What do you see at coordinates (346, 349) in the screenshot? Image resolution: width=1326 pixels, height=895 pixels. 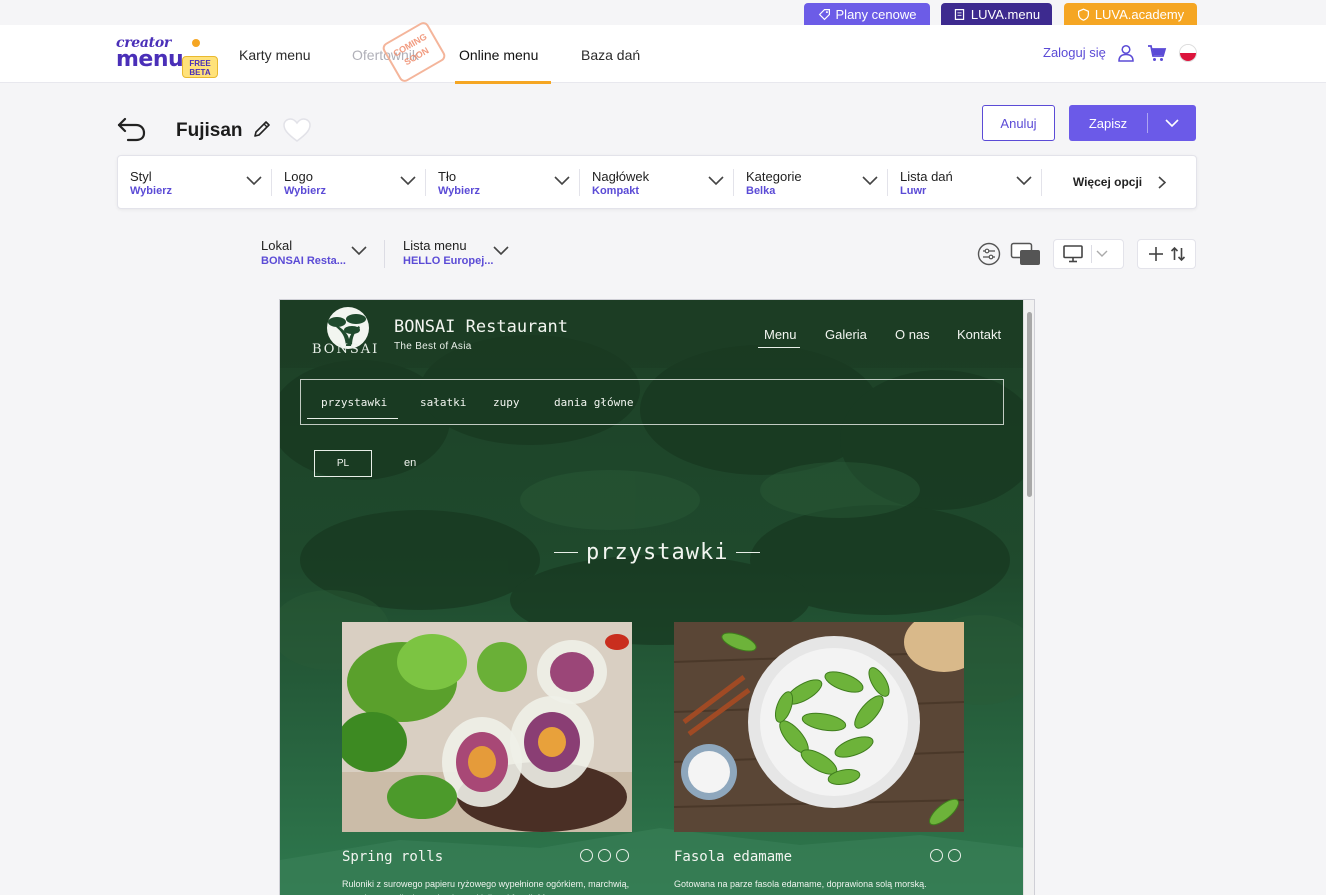 I see `restaurant-logo-text: BONSAI` at bounding box center [346, 349].